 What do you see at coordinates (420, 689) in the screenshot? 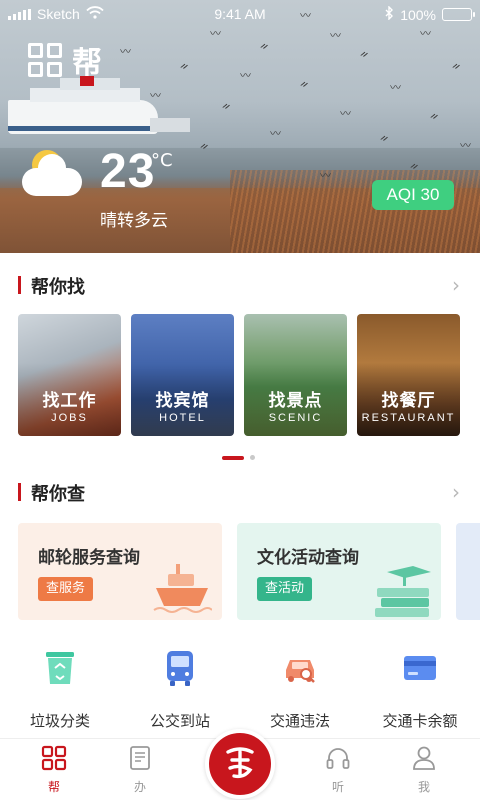
I see `service-card-balance: 交通卡余额` at bounding box center [420, 689].